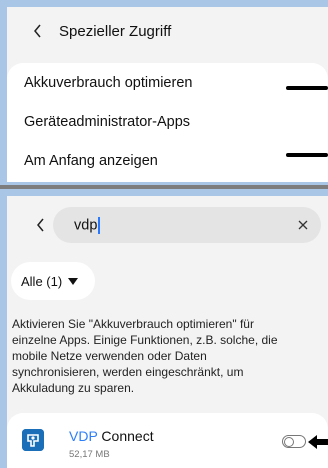 Image resolution: width=328 pixels, height=468 pixels. What do you see at coordinates (167, 440) in the screenshot?
I see `app-list-item: VDP Connect 52,17 MB` at bounding box center [167, 440].